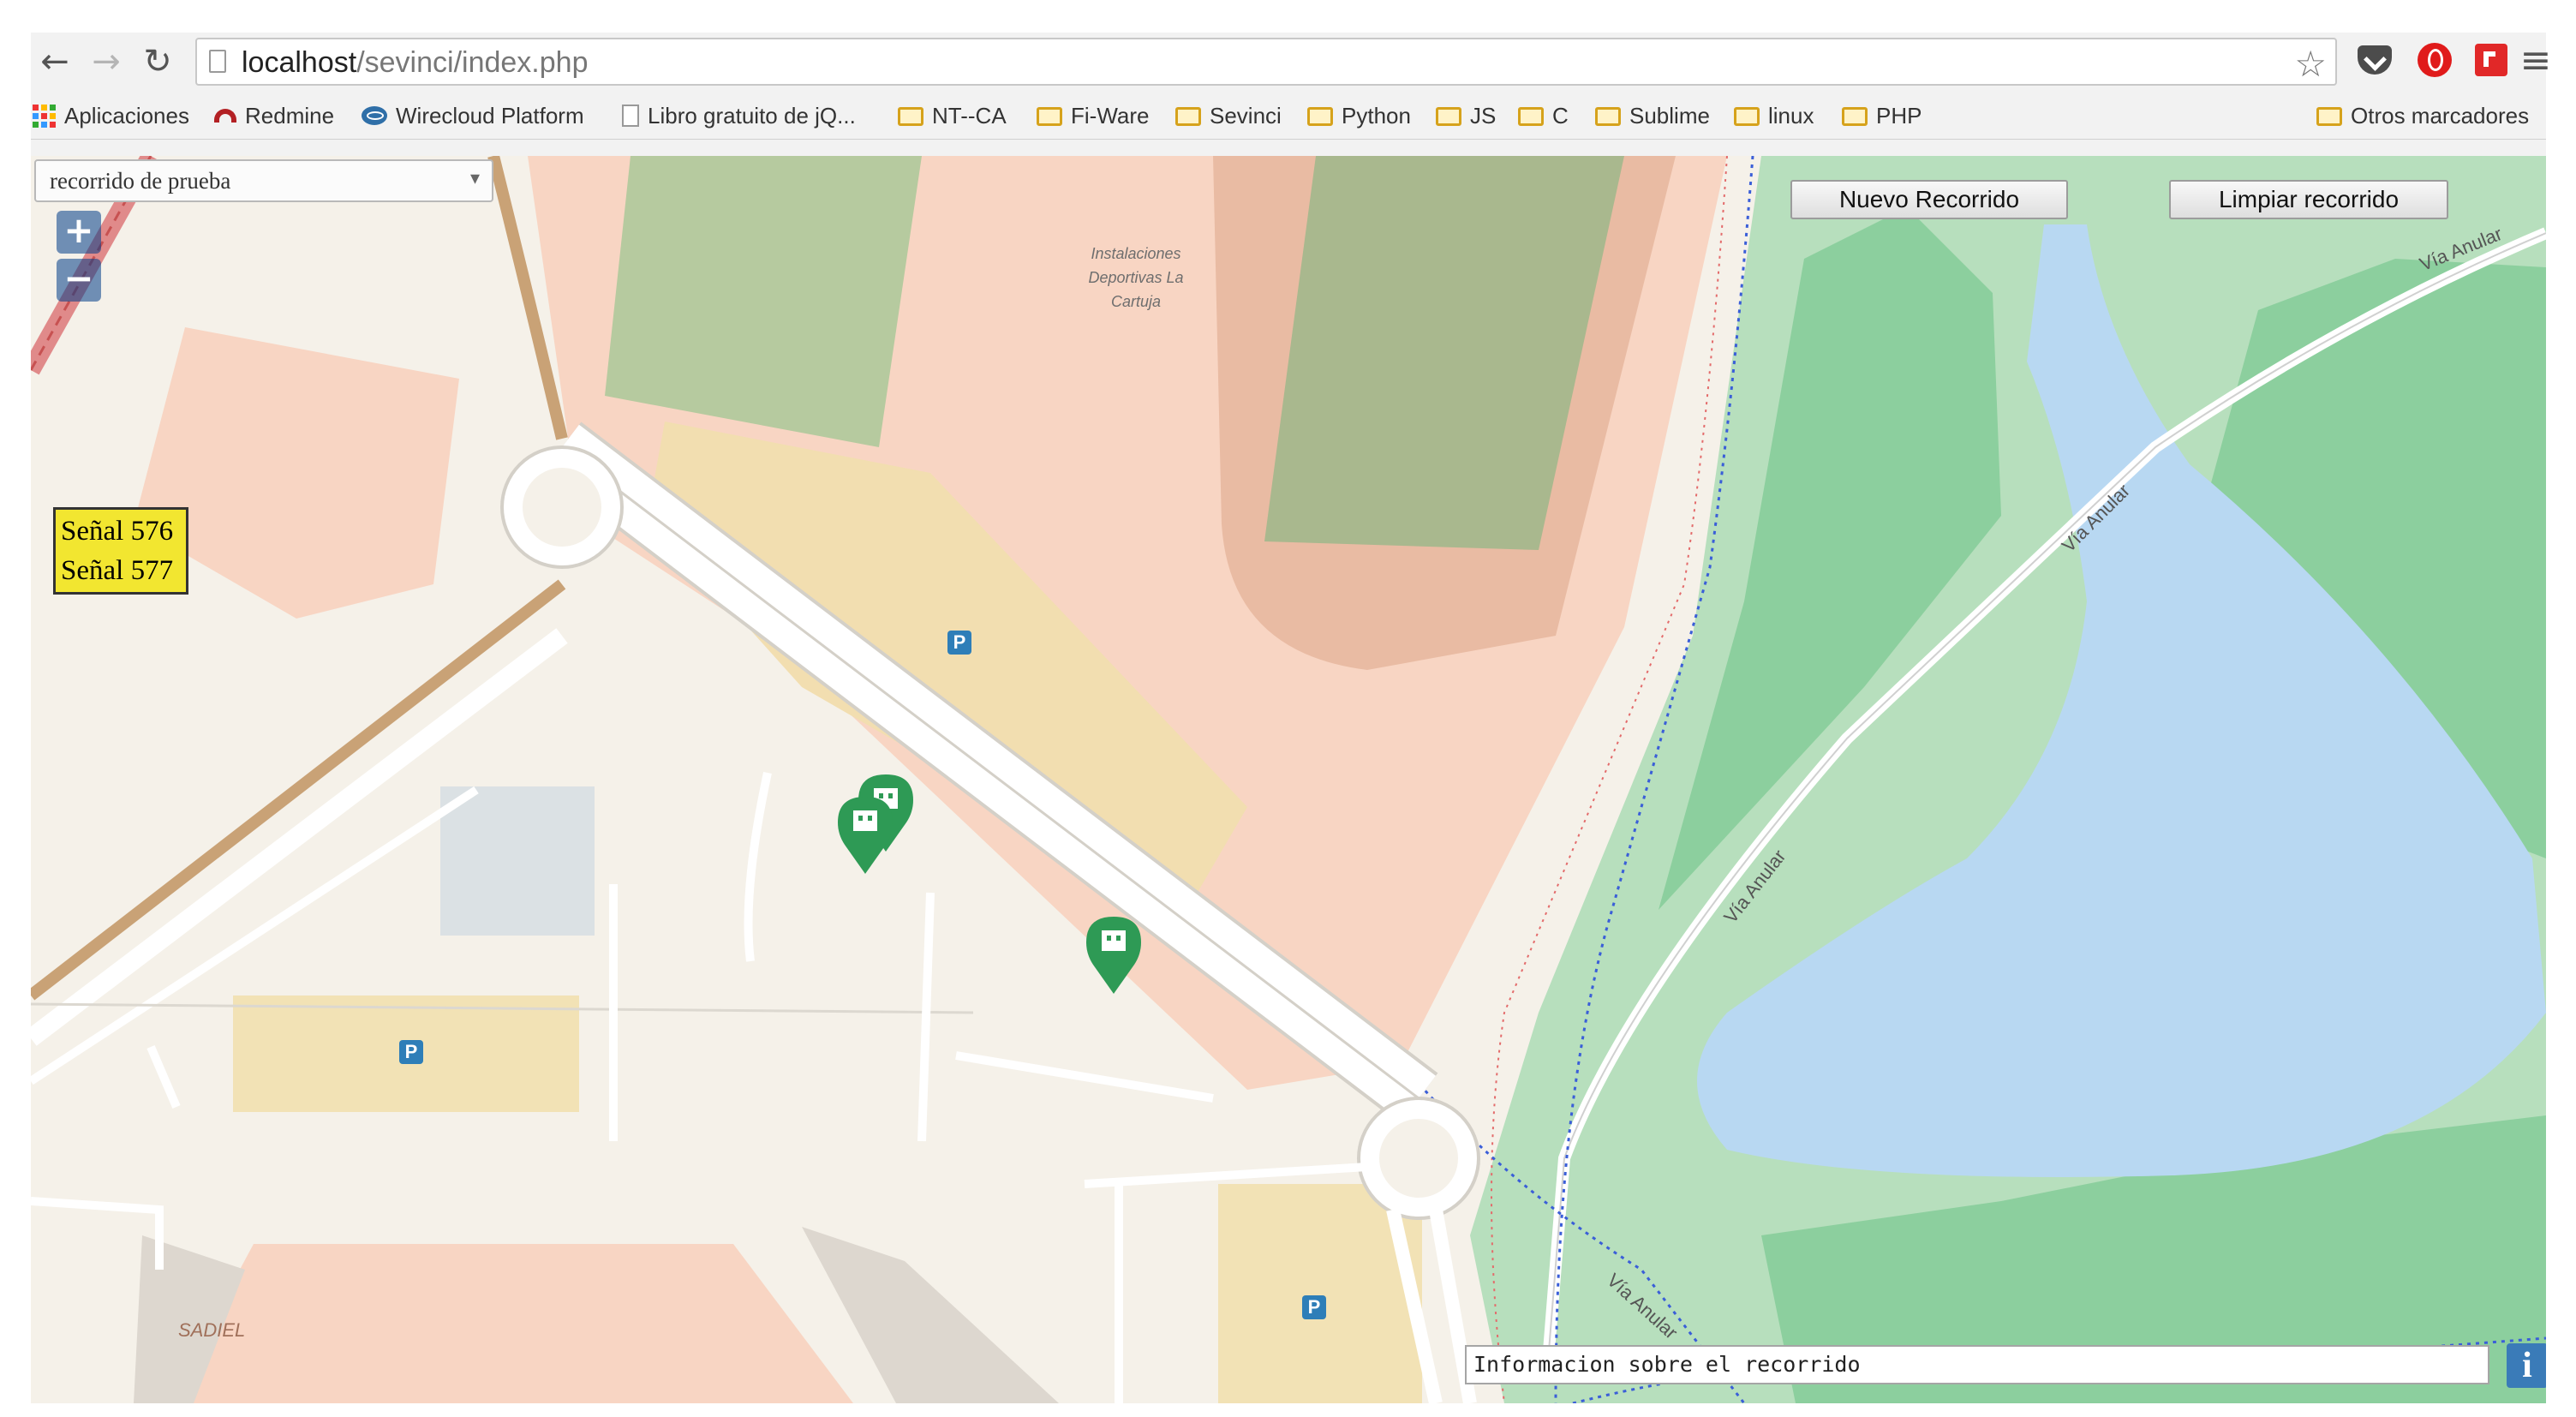 This screenshot has height=1417, width=2576. Describe the element at coordinates (1670, 116) in the screenshot. I see `bookmark-label: Sublime` at that location.